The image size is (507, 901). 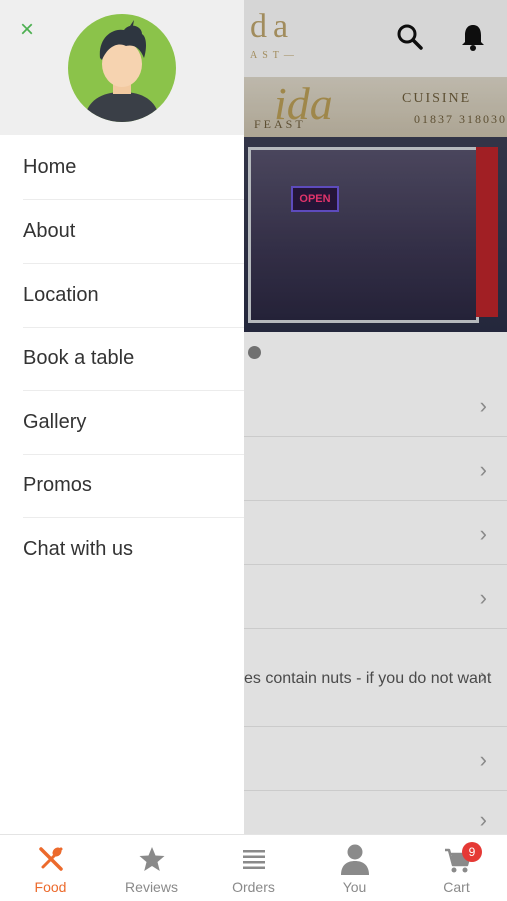 I want to click on avatar, so click(x=122, y=68).